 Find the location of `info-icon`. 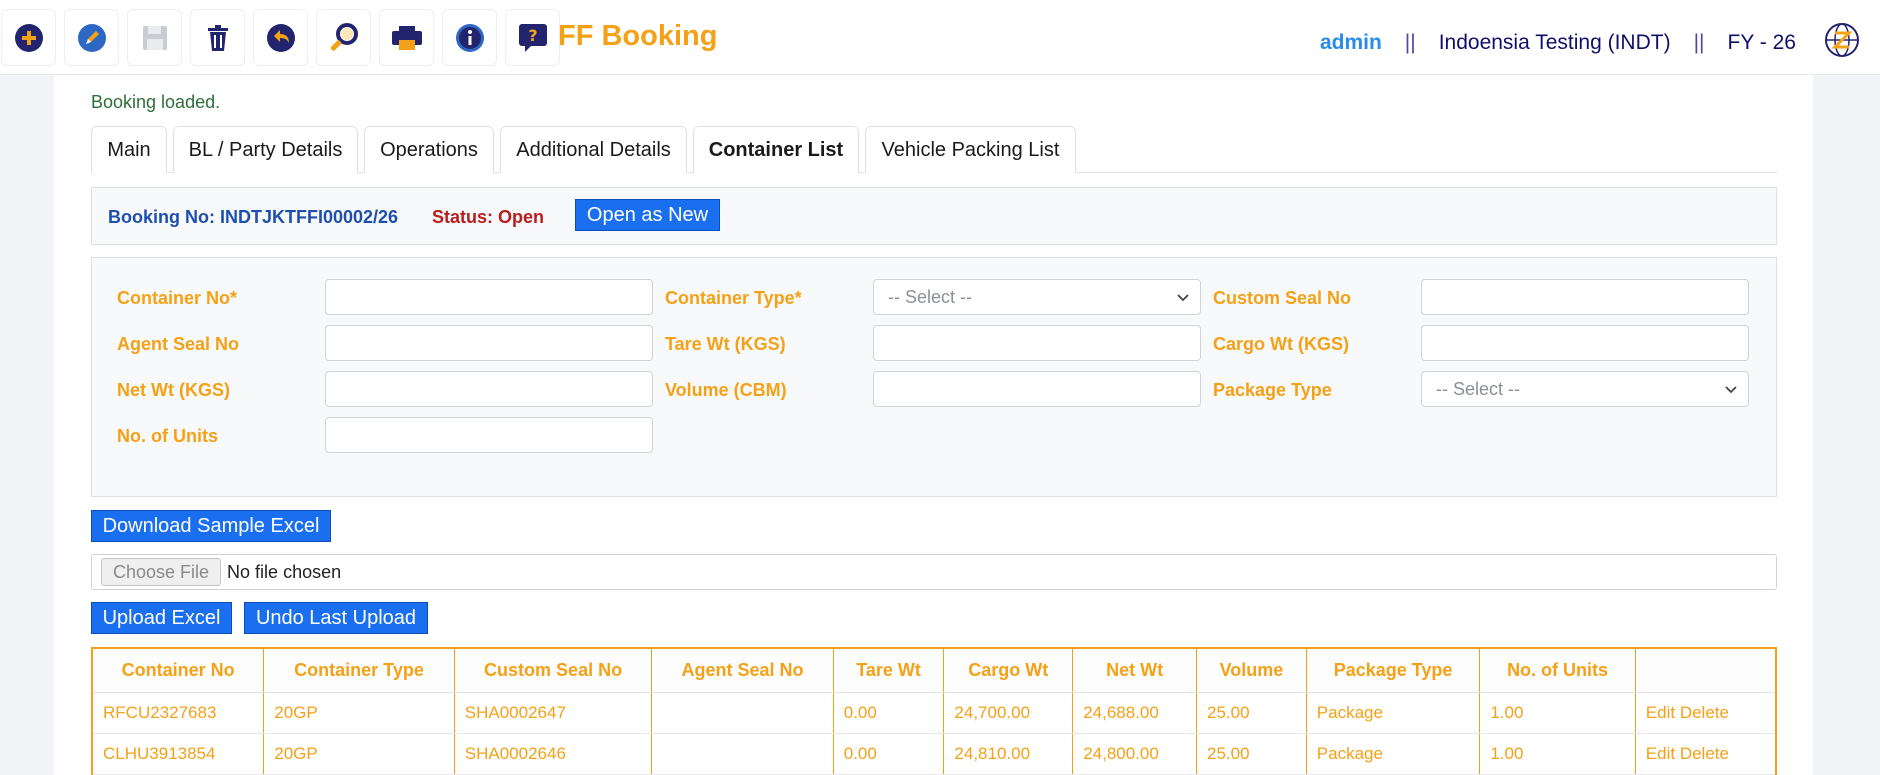

info-icon is located at coordinates (469, 37).